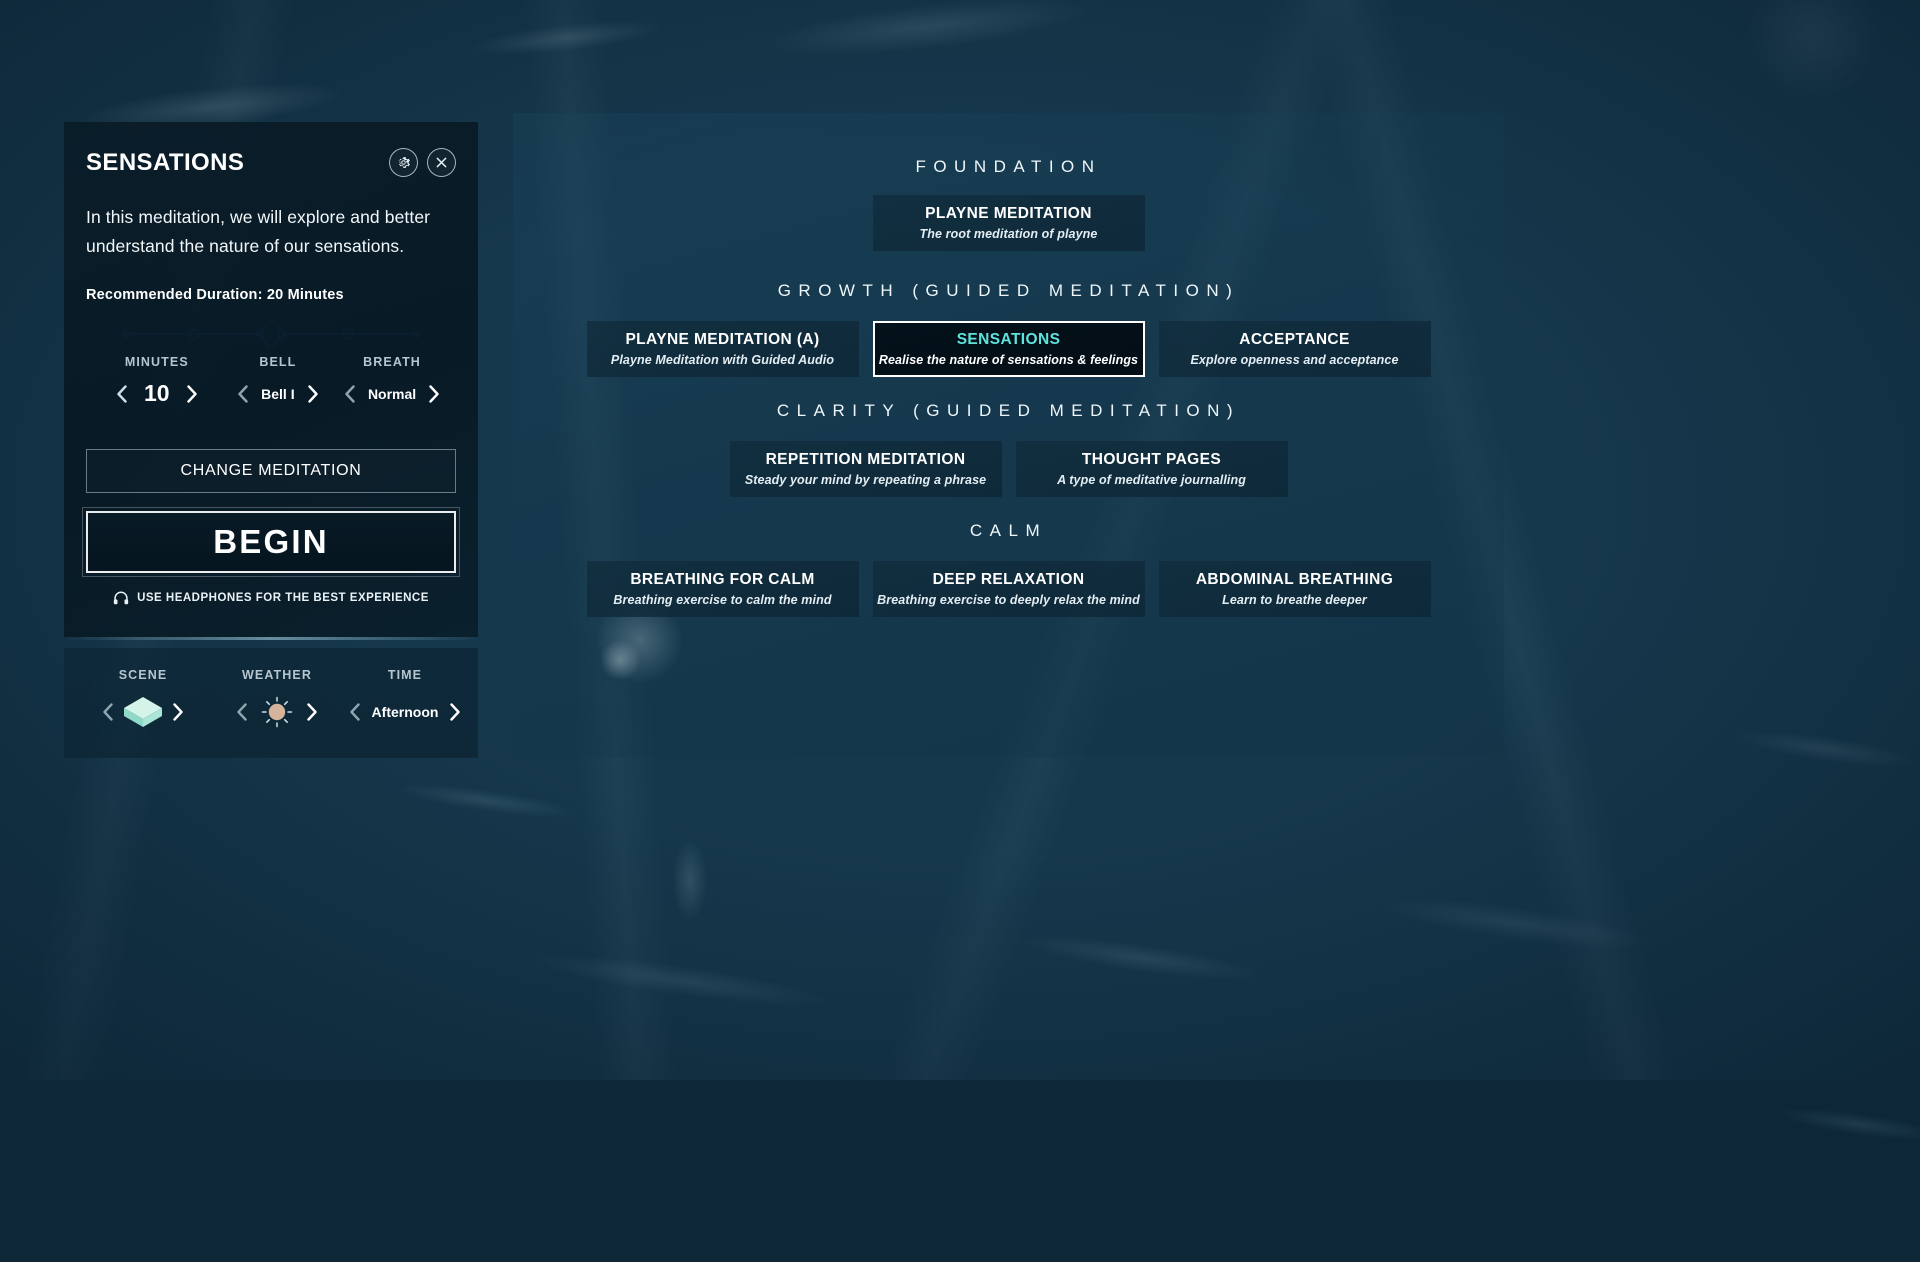  Describe the element at coordinates (1294, 580) in the screenshot. I see `card-title: ABDOMINAL BREATHING` at that location.